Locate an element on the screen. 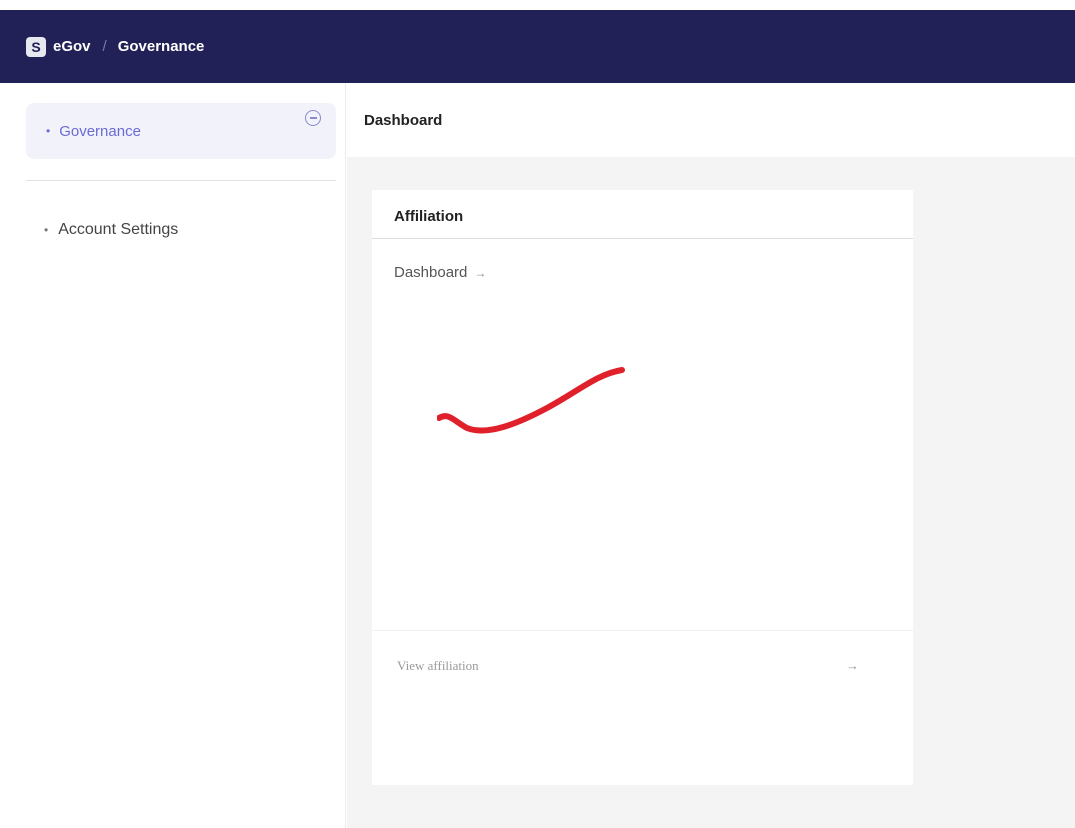 This screenshot has width=1075, height=828. sidebar-item-account-settings: • Account Settings is located at coordinates (111, 230).